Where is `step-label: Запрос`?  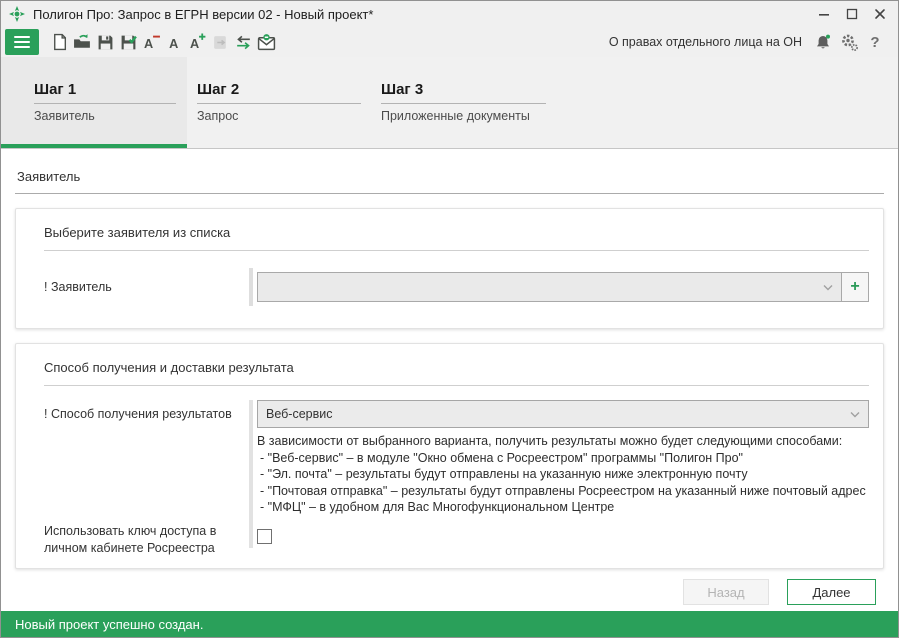 step-label: Запрос is located at coordinates (218, 116).